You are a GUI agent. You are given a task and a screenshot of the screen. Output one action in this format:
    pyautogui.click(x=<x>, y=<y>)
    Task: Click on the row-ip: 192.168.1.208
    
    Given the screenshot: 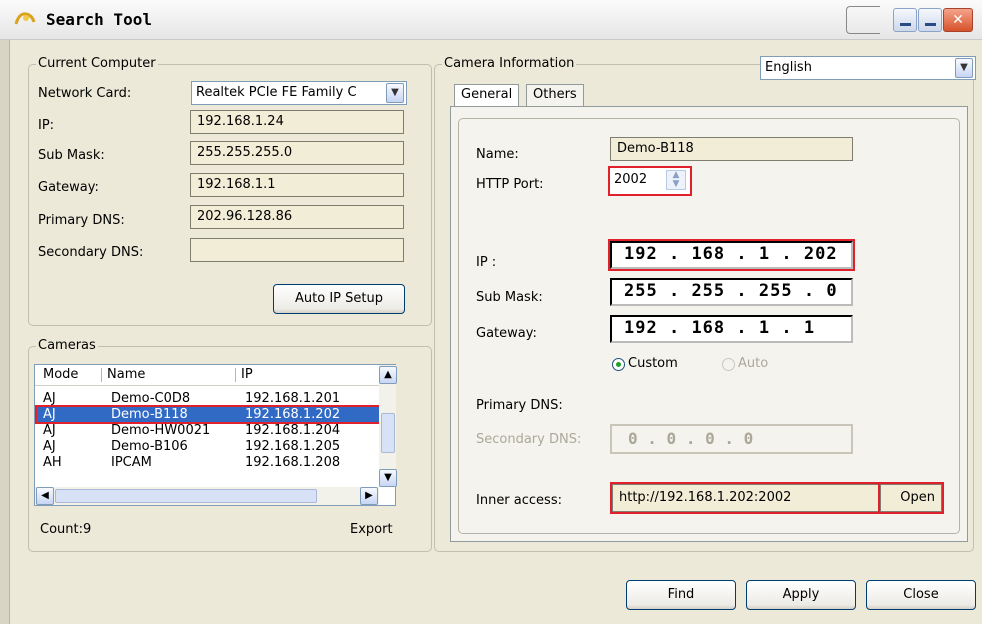 What is the action you would take?
    pyautogui.click(x=293, y=462)
    